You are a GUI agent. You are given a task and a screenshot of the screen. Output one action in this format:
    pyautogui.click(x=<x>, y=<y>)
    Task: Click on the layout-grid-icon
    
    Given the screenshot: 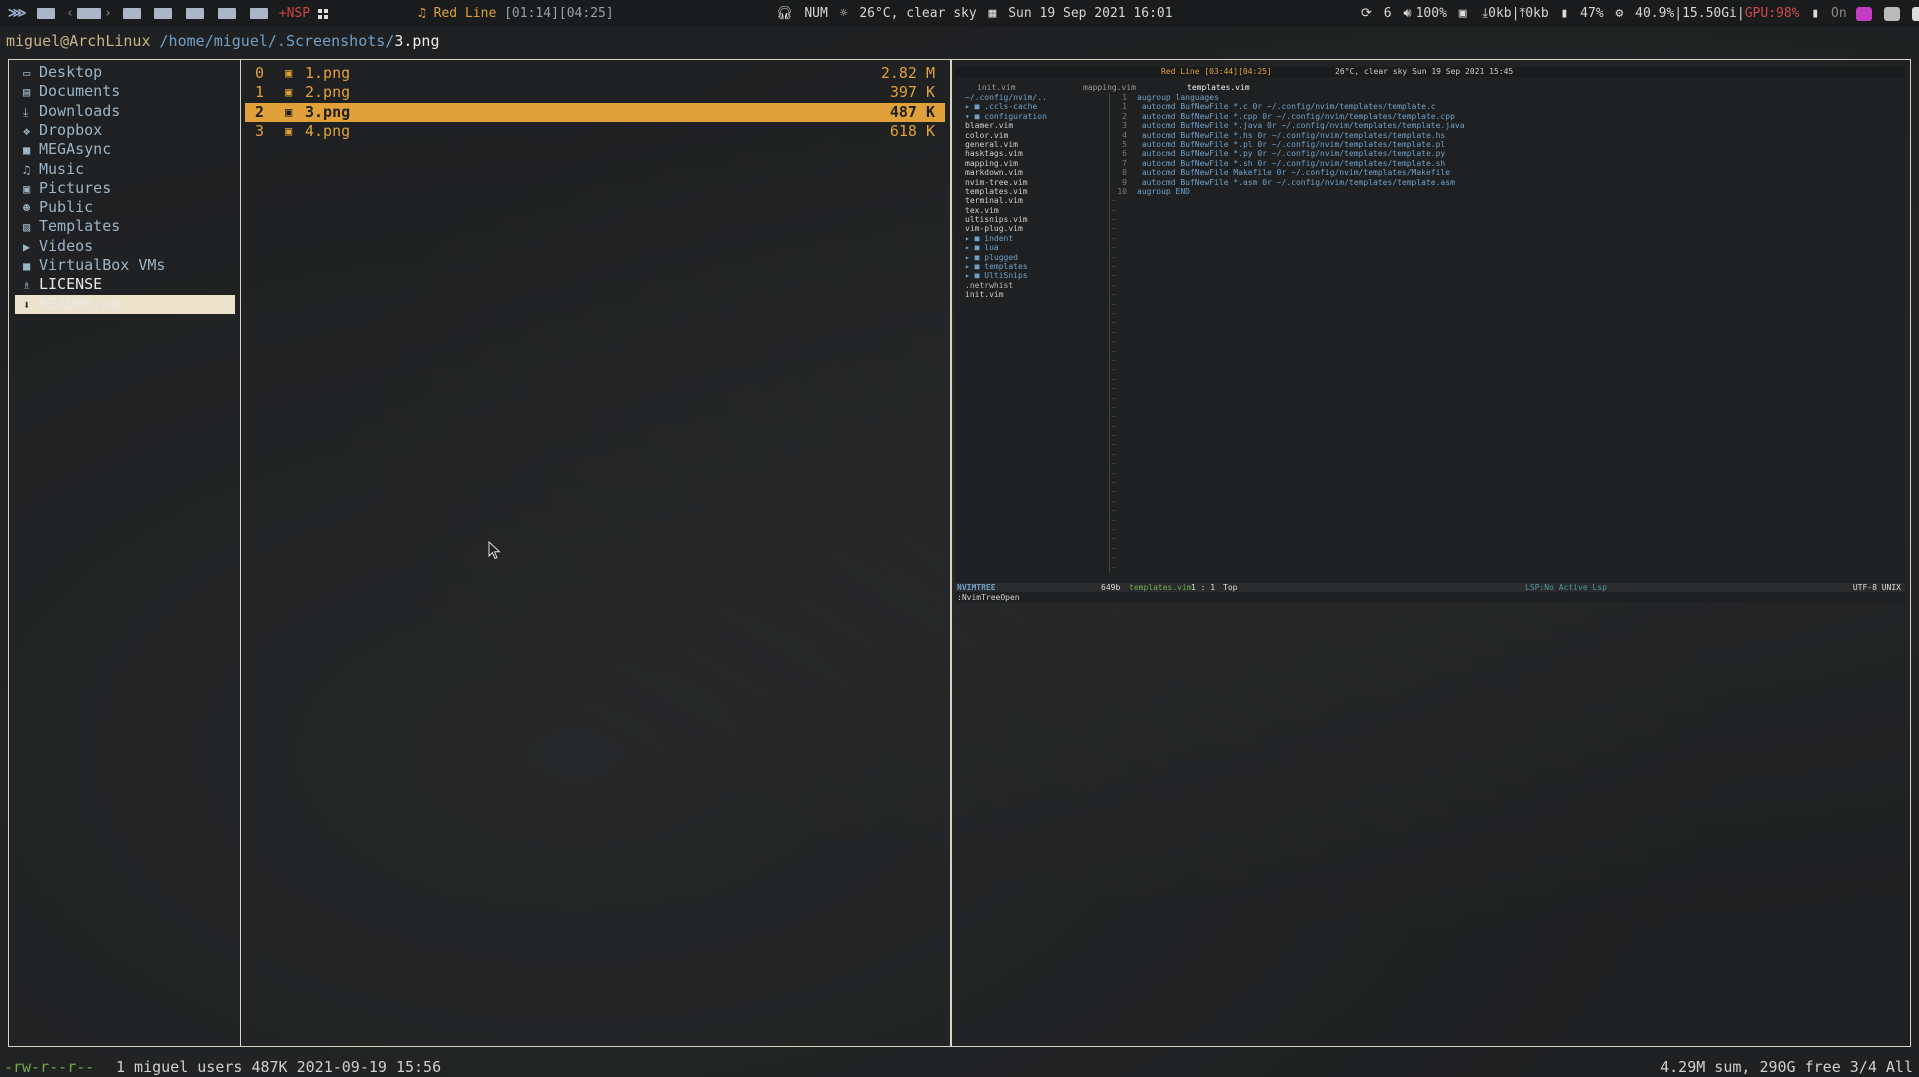 What is the action you would take?
    pyautogui.click(x=322, y=13)
    